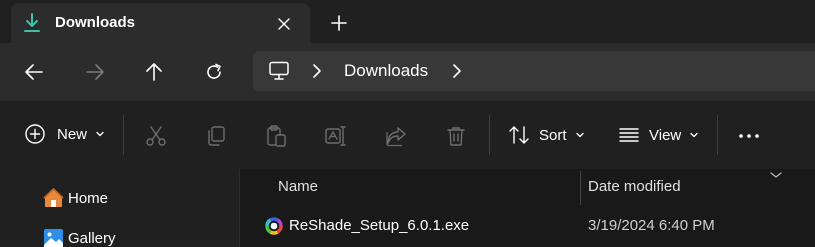 This screenshot has height=247, width=815. What do you see at coordinates (239, 208) in the screenshot?
I see `pane-divider` at bounding box center [239, 208].